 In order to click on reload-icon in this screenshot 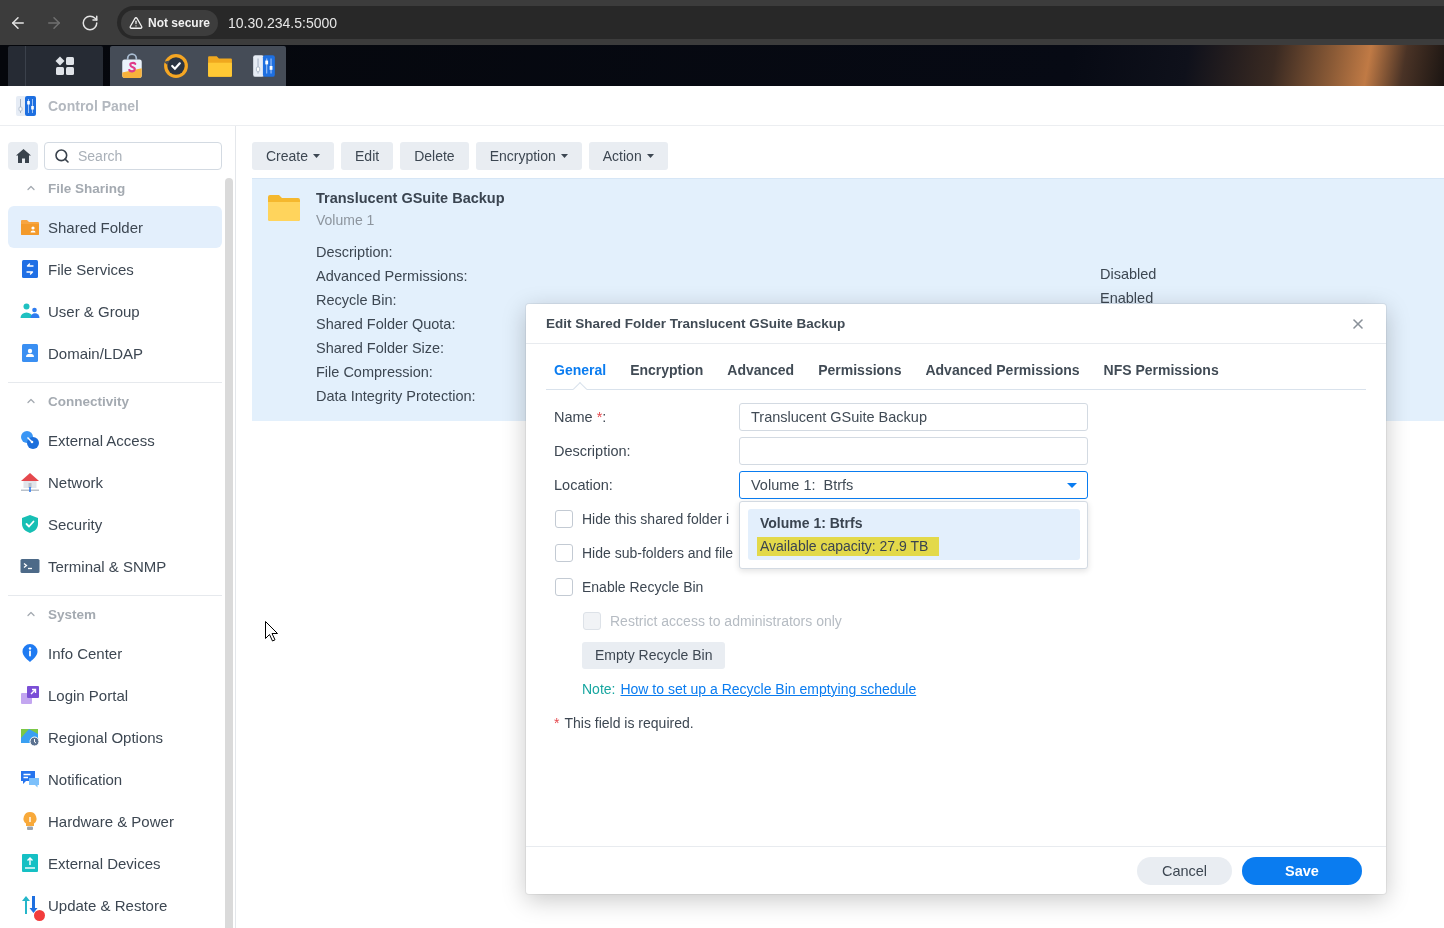, I will do `click(90, 22)`.